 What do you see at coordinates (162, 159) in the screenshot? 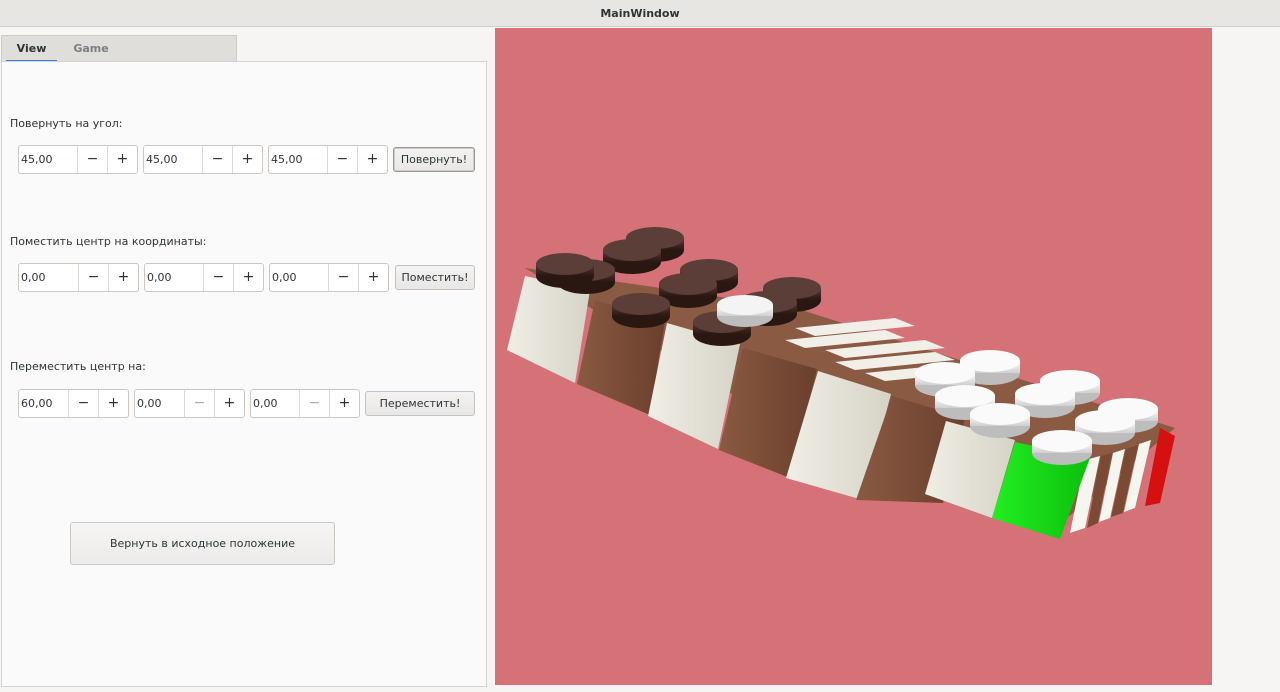
I see `rotate-y-value: 45,00` at bounding box center [162, 159].